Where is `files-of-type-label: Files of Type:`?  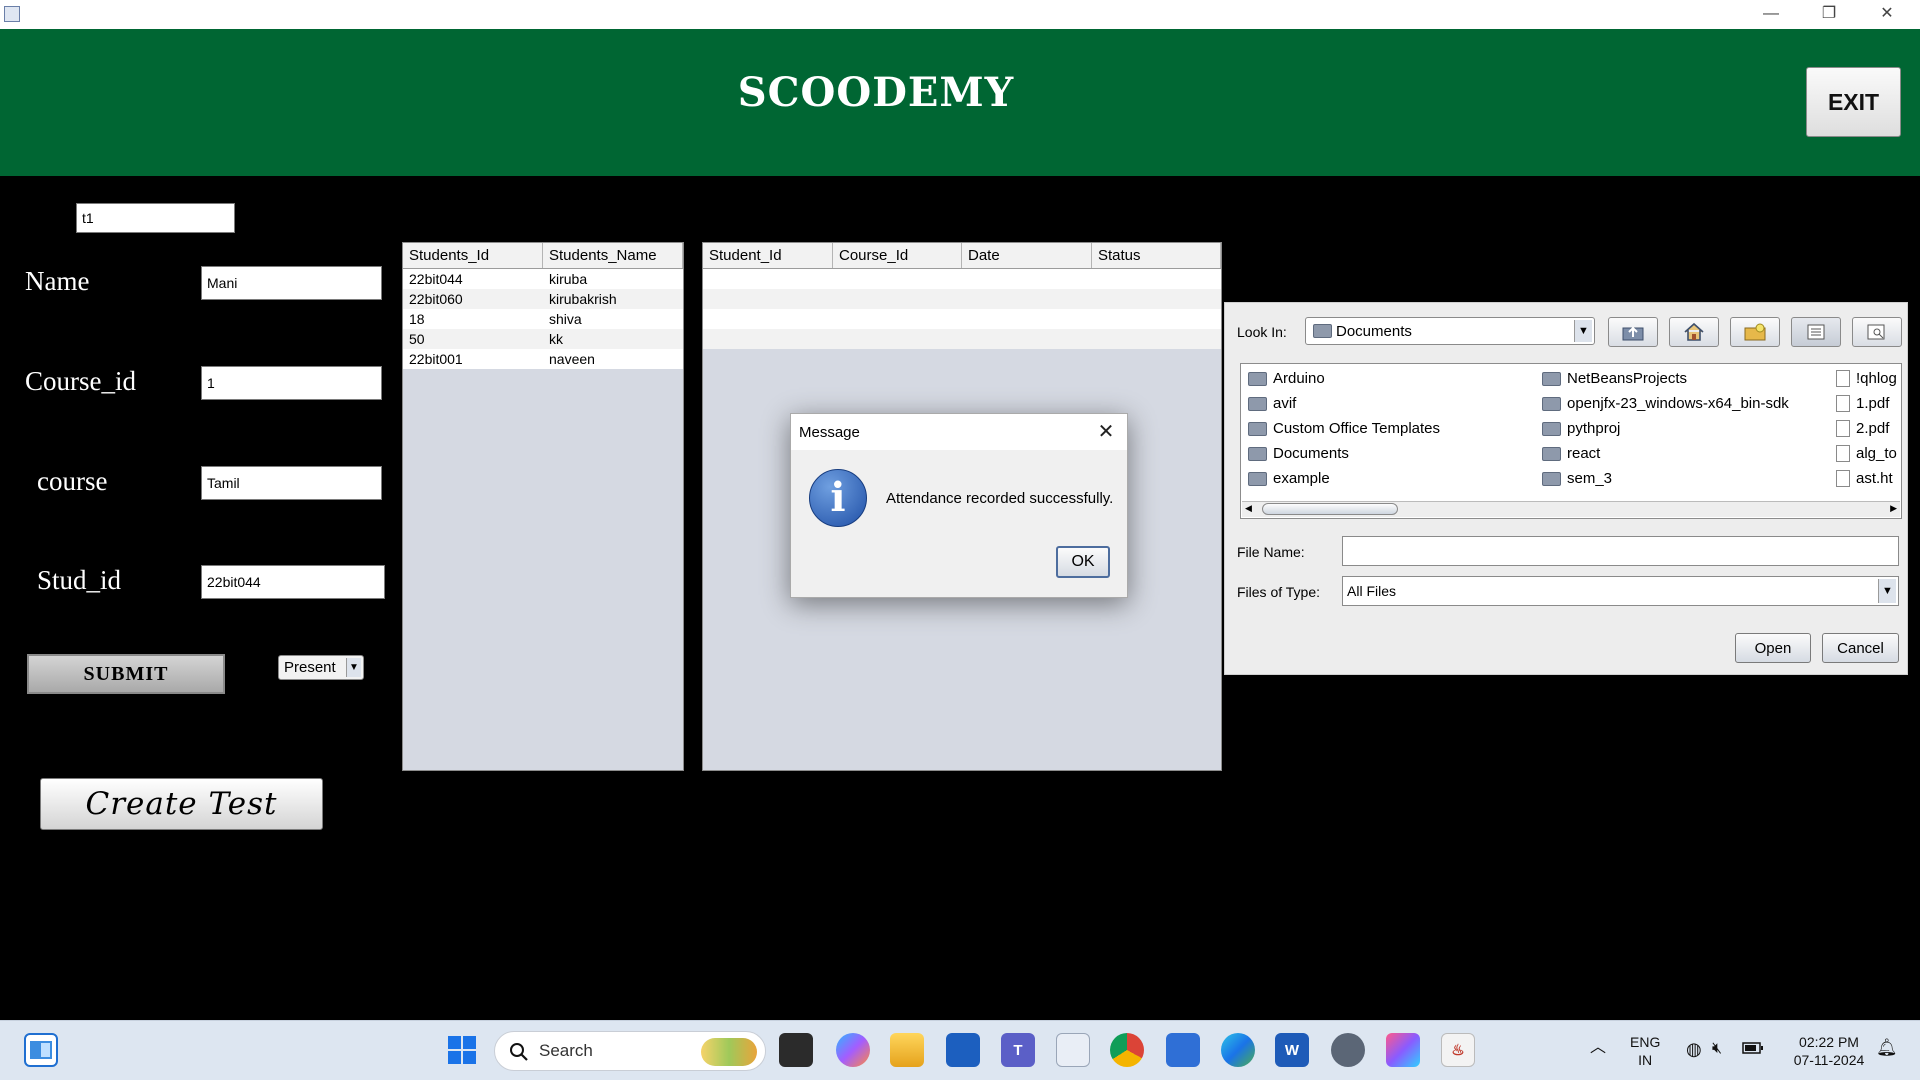
files-of-type-label: Files of Type: is located at coordinates (1279, 592).